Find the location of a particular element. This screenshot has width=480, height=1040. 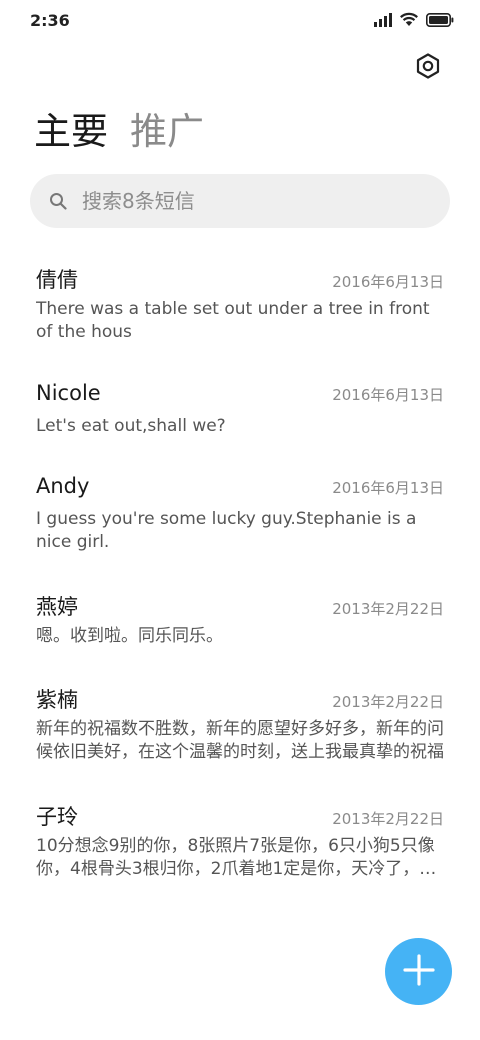

contact-name: 紫楠 is located at coordinates (57, 700).